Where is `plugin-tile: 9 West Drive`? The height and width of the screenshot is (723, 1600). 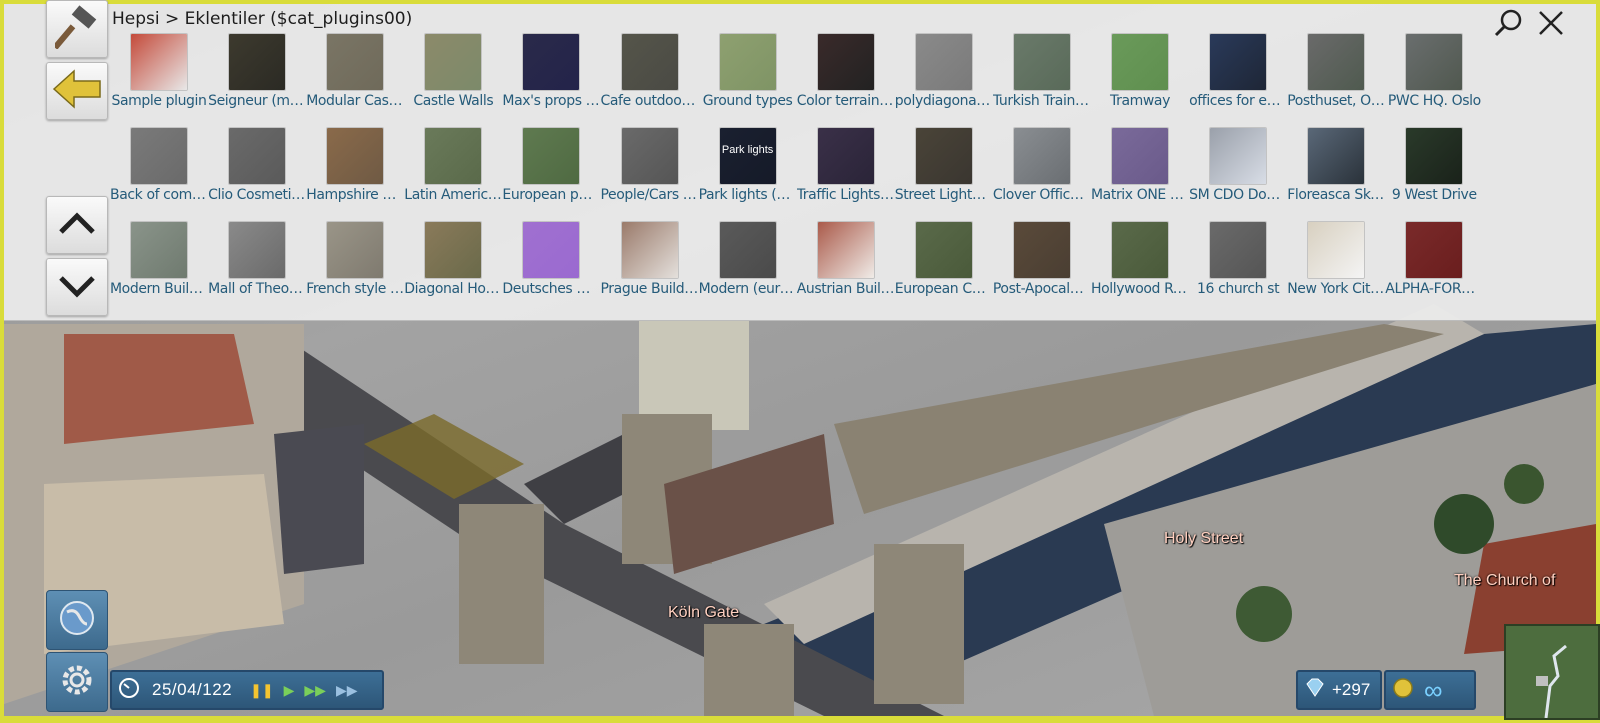
plugin-tile: 9 West Drive is located at coordinates (1434, 173).